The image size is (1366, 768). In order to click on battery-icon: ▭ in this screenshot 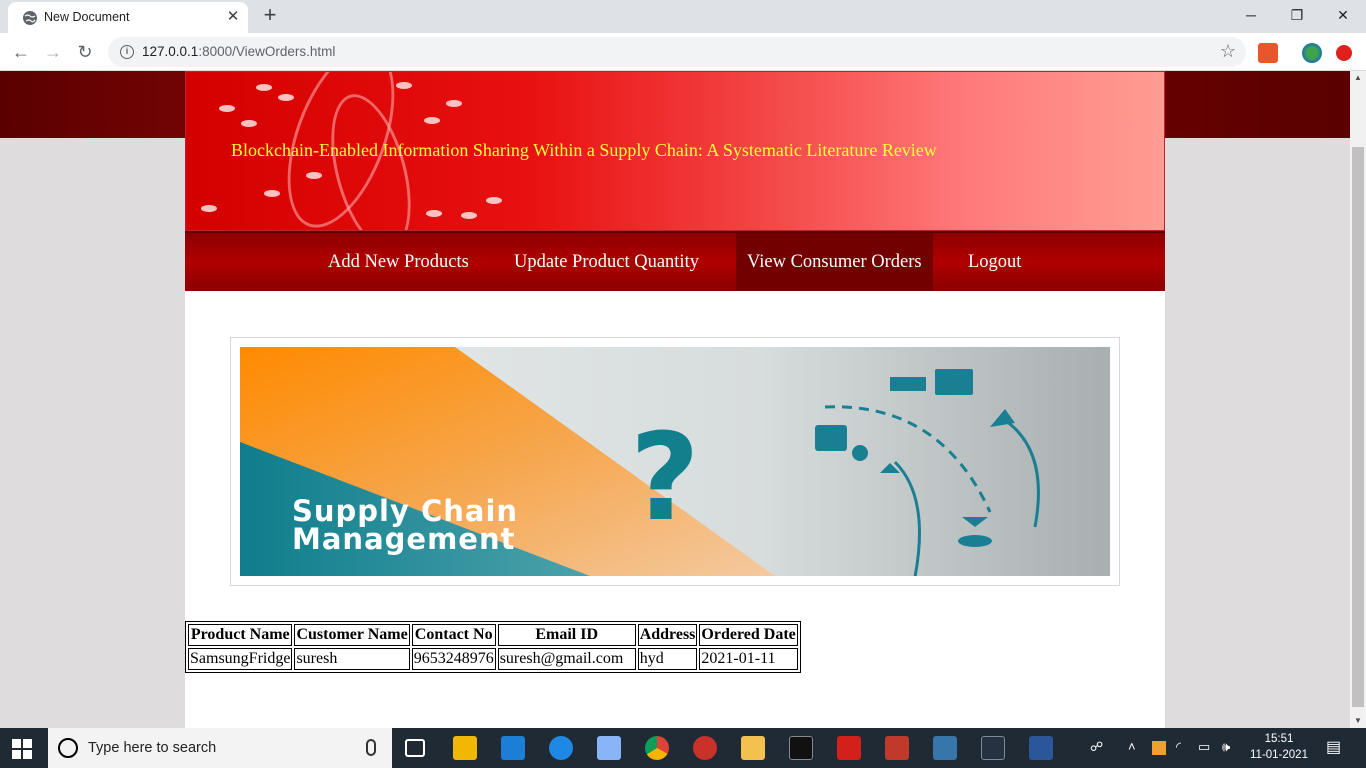, I will do `click(1204, 747)`.